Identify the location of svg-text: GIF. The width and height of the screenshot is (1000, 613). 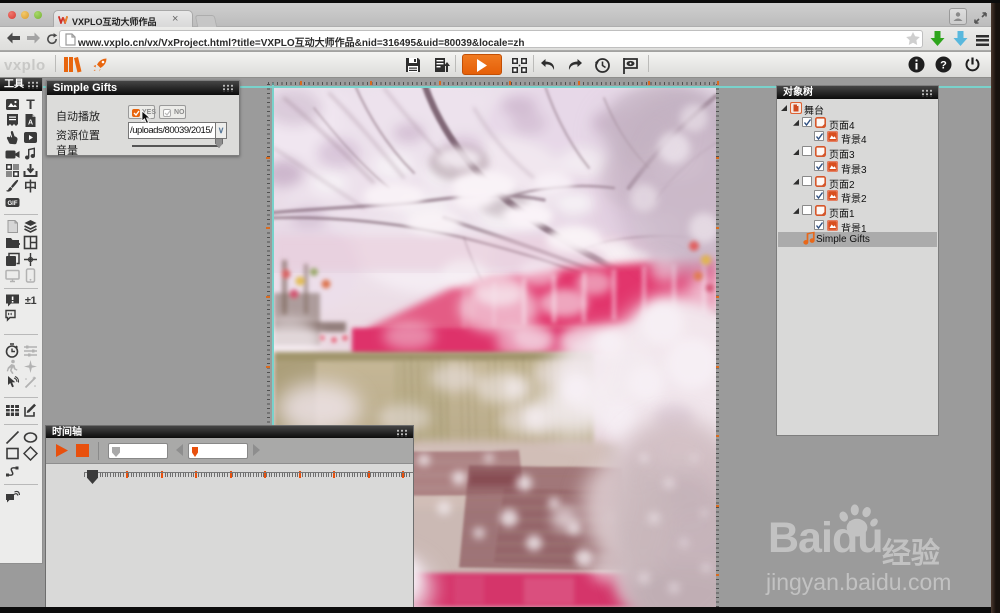
(13, 204).